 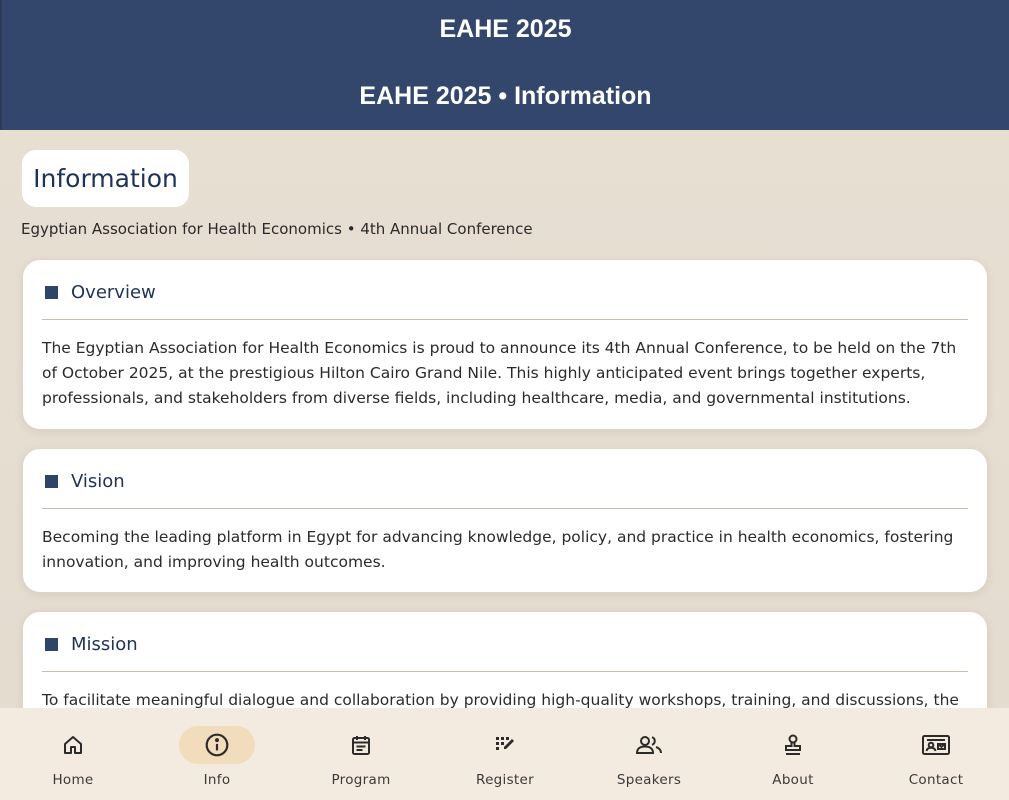 I want to click on nav-item-home: Home, so click(x=73, y=754).